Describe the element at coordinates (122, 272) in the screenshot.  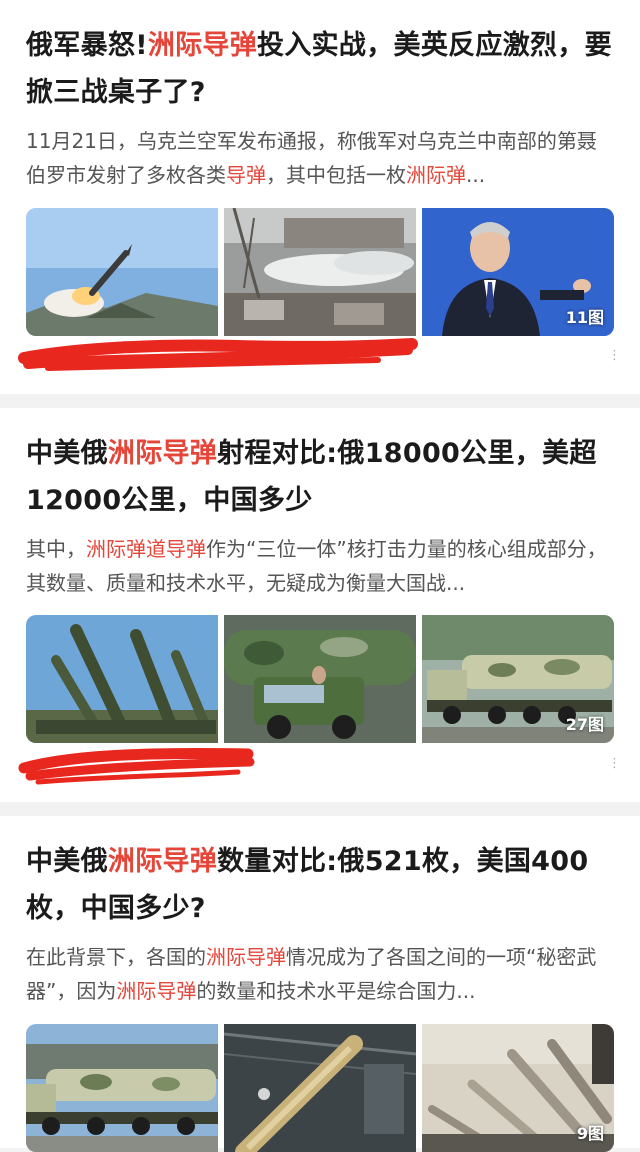
I see `missile-launch-photo` at that location.